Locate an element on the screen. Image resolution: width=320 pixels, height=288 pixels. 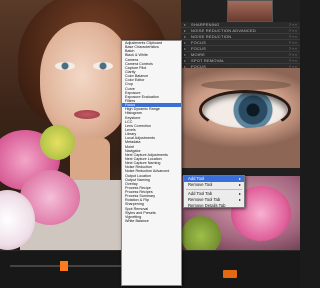
panel-header-label: NOISE REDUCTION ADVANCED is located at coordinates (223, 30).